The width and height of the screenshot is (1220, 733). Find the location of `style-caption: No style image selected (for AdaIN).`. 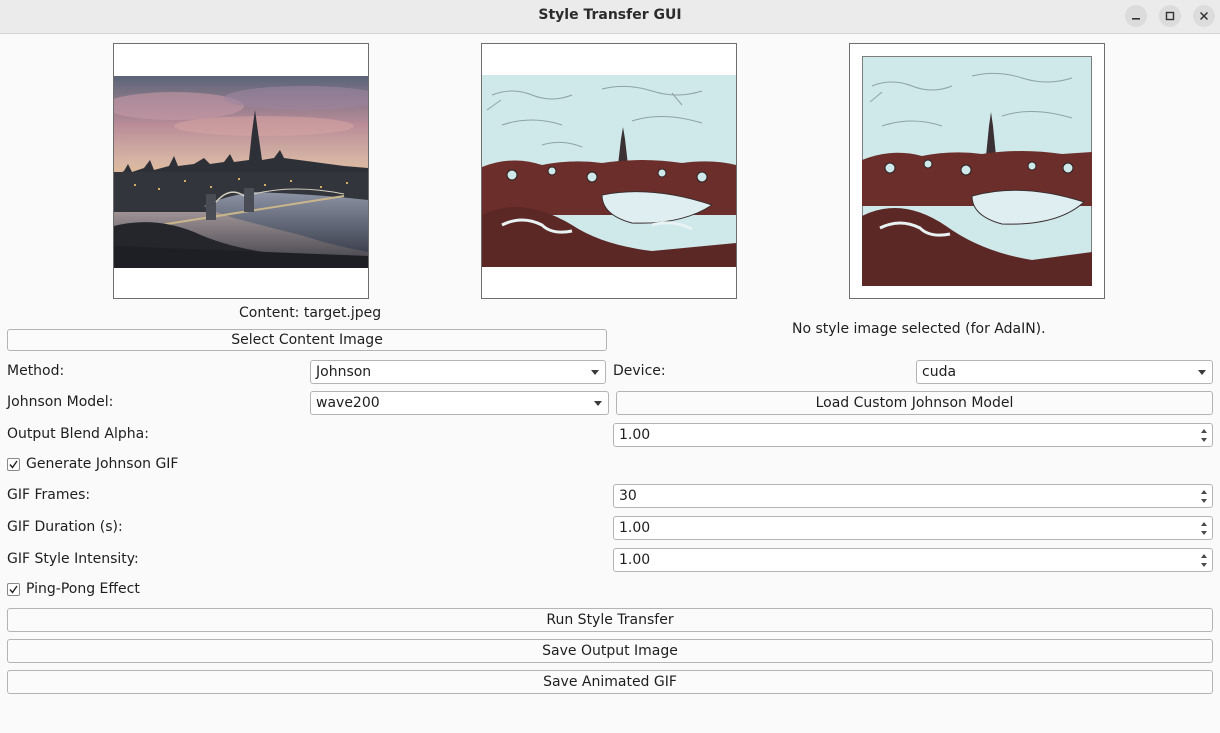

style-caption: No style image selected (for AdaIN). is located at coordinates (919, 329).